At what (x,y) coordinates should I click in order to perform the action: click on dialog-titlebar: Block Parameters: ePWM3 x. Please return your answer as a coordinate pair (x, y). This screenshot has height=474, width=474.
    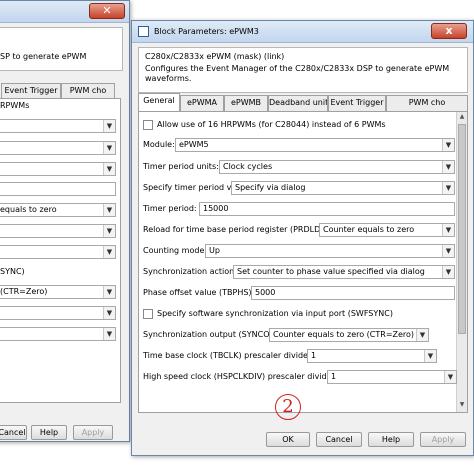
    Looking at the image, I should click on (302, 32).